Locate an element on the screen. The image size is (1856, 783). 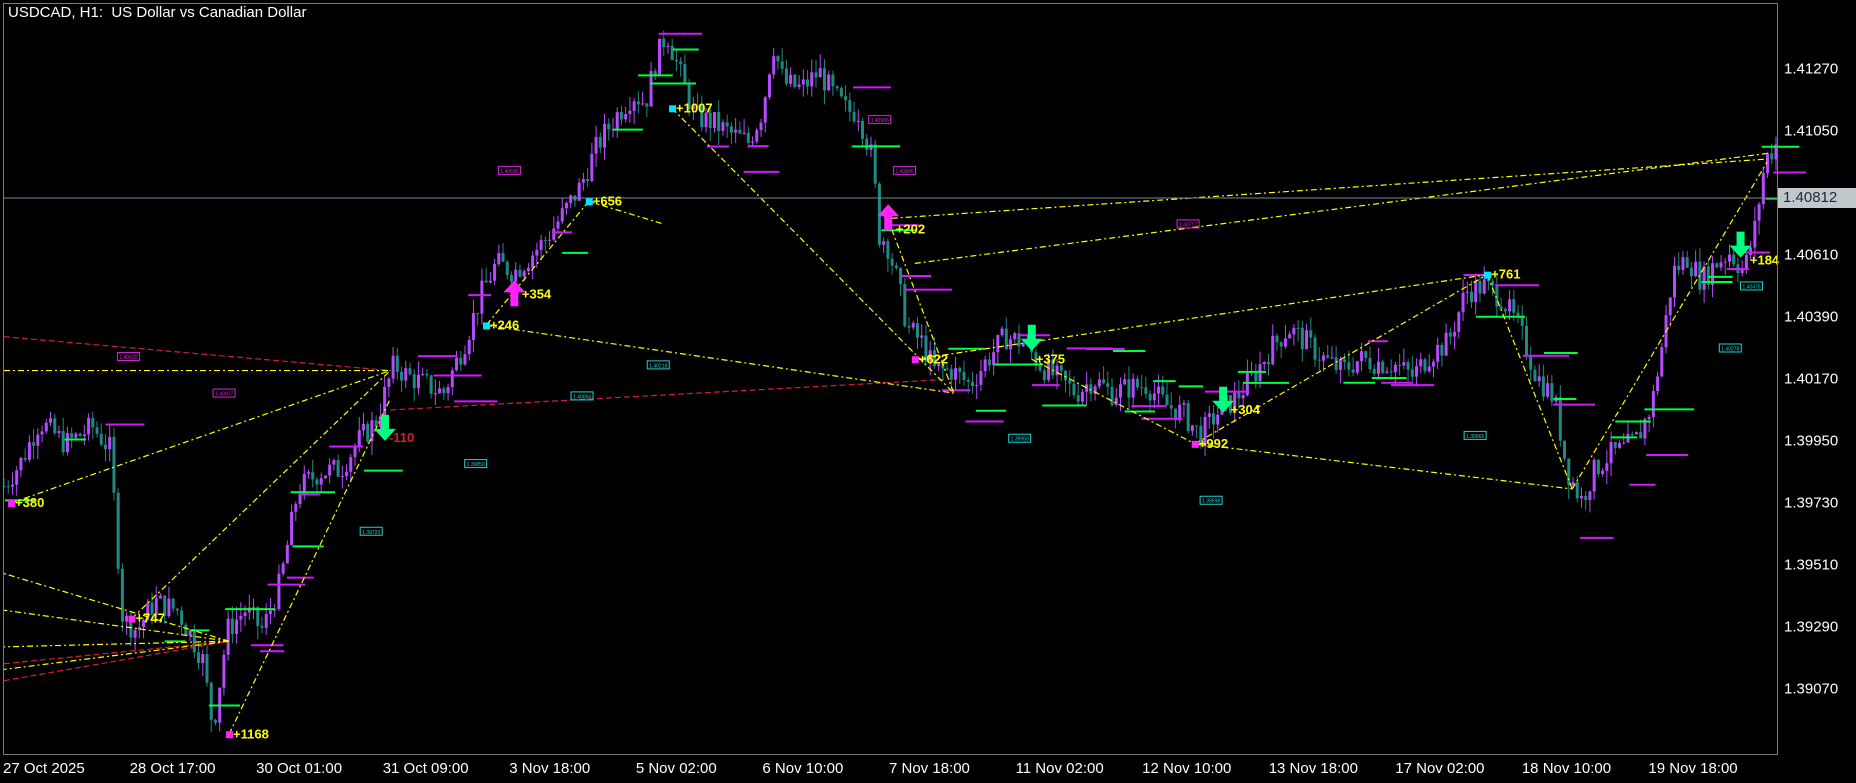
pivot-marker is located at coordinates (673, 109).